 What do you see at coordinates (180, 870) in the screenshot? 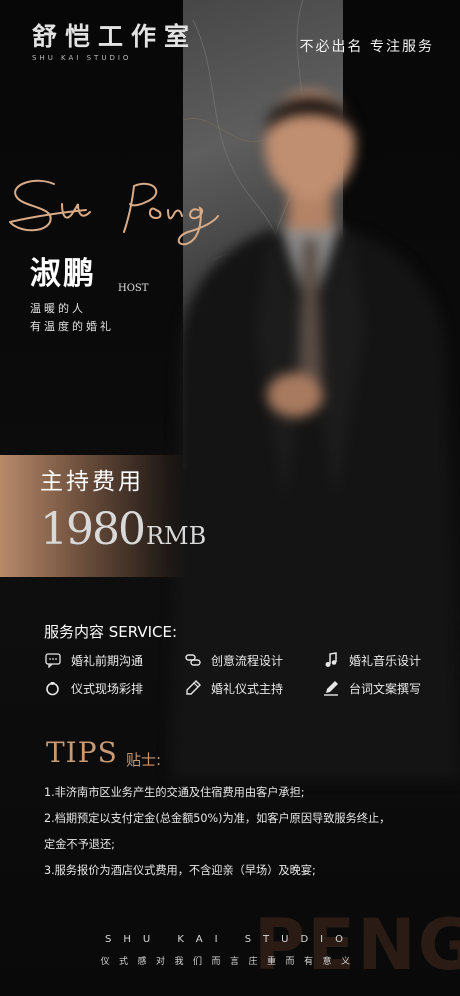
I see `tips-note-3: 3.服务报价为酒店仪式费用，不含迎亲（早场）及晚宴;` at bounding box center [180, 870].